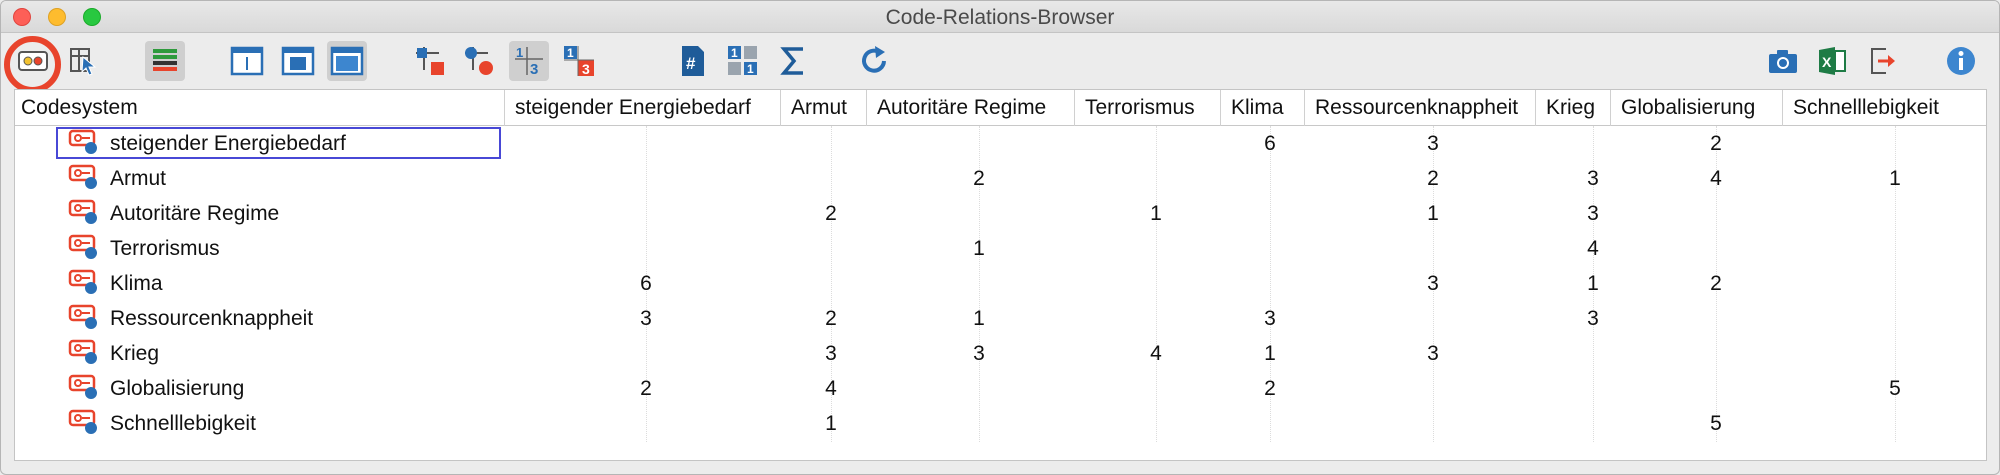 Image resolution: width=2000 pixels, height=475 pixels. I want to click on hash-icon: #, so click(693, 61).